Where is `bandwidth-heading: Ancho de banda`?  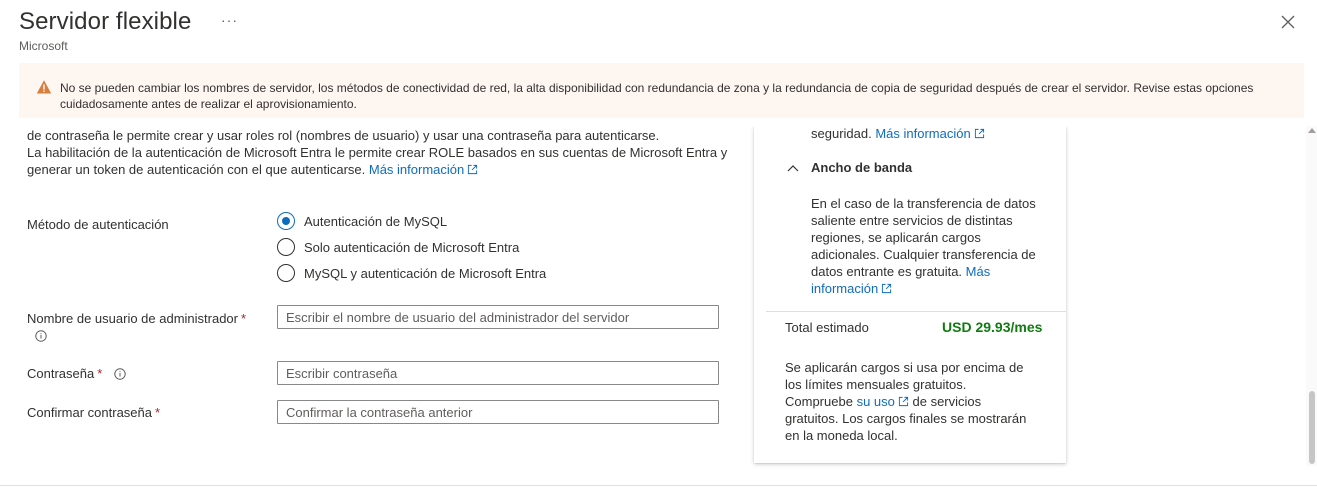 bandwidth-heading: Ancho de banda is located at coordinates (861, 167).